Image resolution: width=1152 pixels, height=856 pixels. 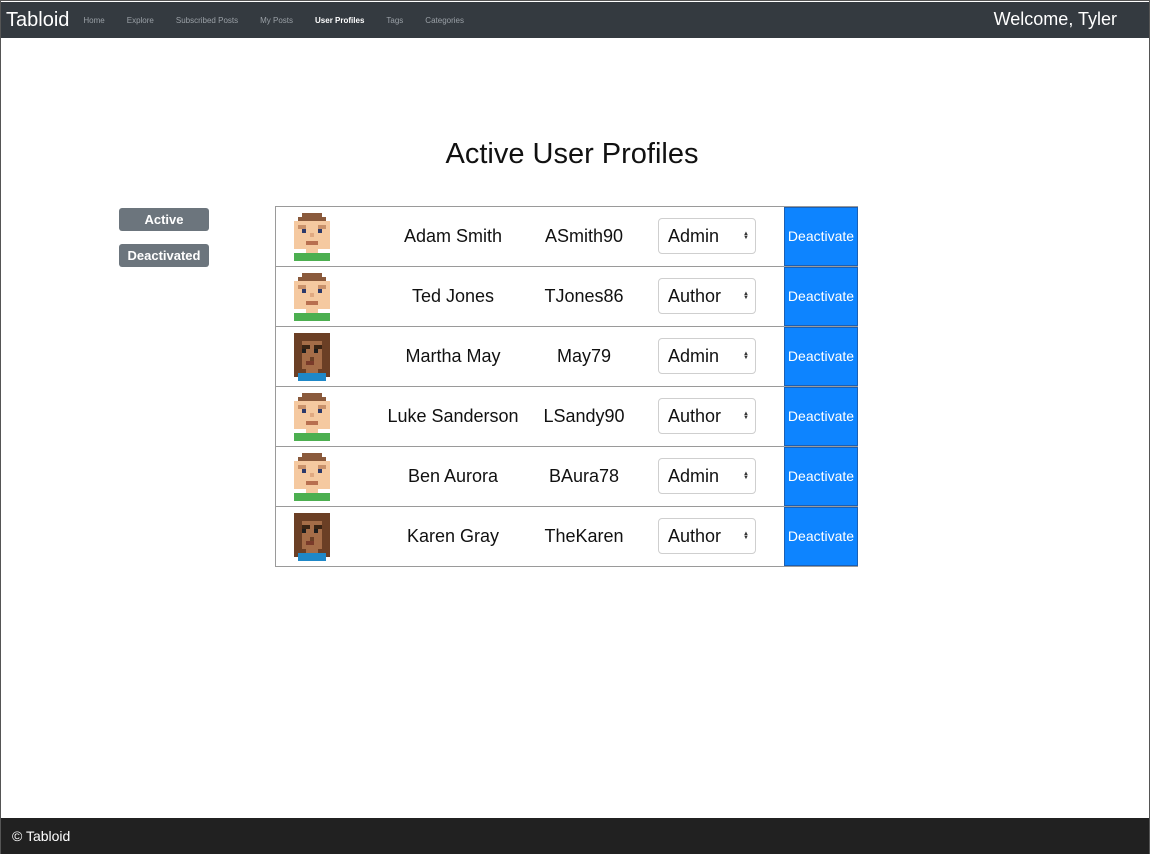 What do you see at coordinates (93, 20) in the screenshot?
I see `nav-link-home: Home` at bounding box center [93, 20].